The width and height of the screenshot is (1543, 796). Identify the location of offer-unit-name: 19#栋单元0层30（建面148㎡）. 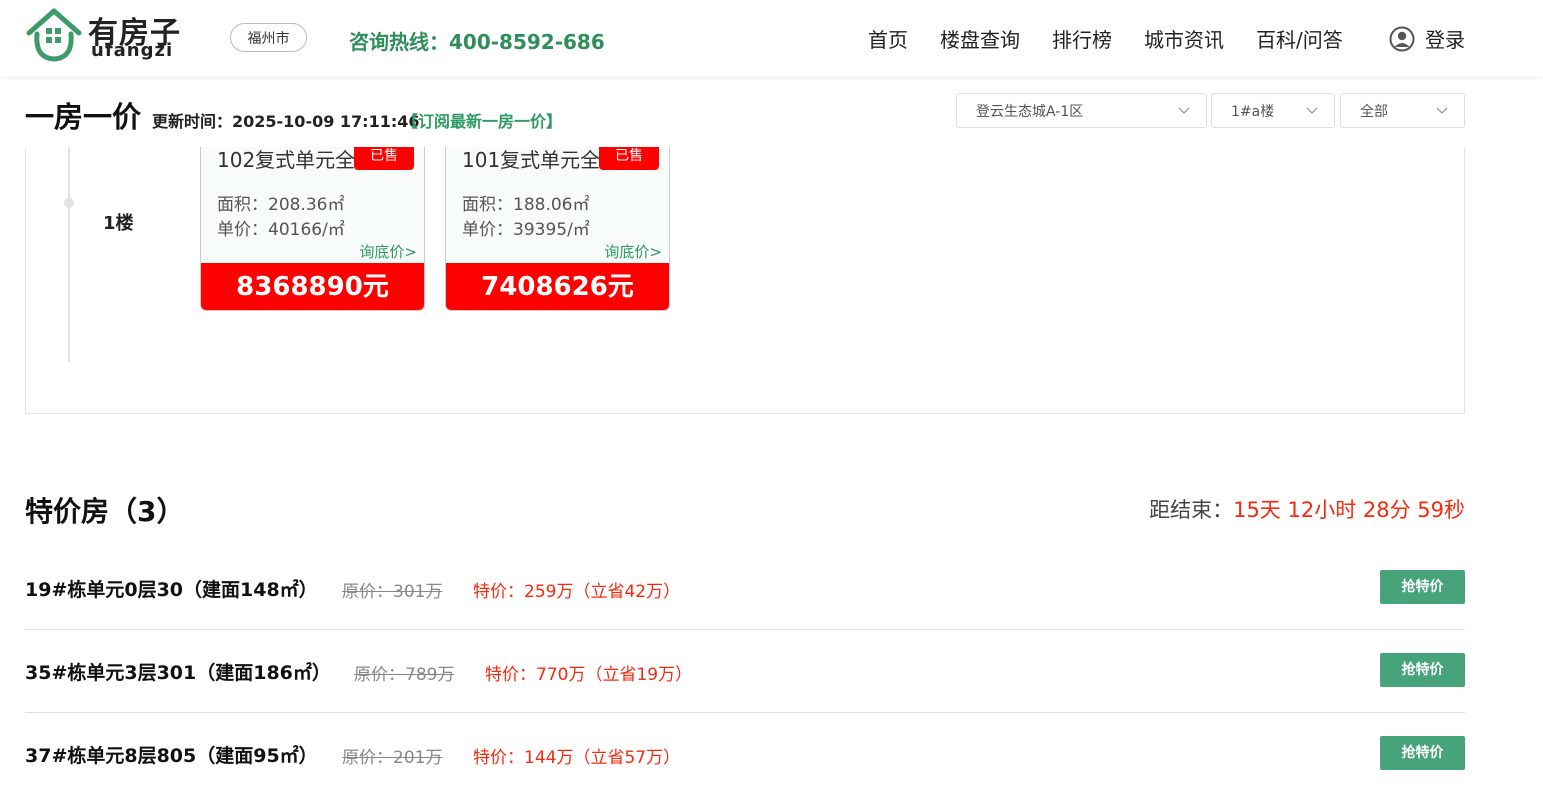
(171, 590).